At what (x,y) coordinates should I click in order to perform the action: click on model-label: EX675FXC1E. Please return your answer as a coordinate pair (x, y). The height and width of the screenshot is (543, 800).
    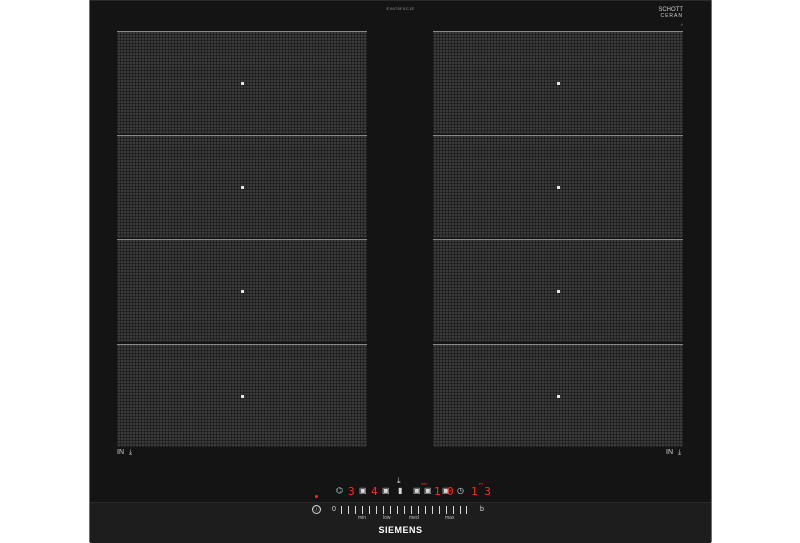
    Looking at the image, I should click on (400, 8).